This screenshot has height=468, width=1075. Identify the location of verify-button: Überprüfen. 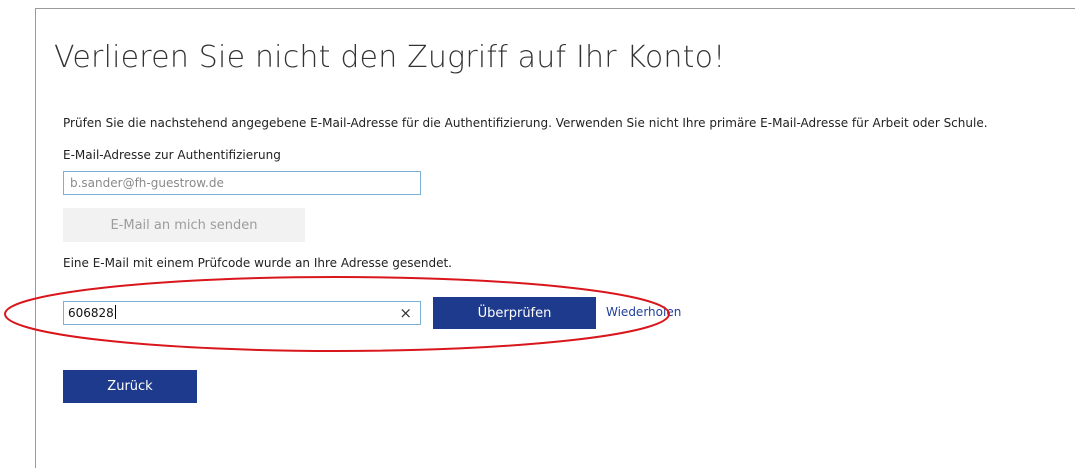
(514, 313).